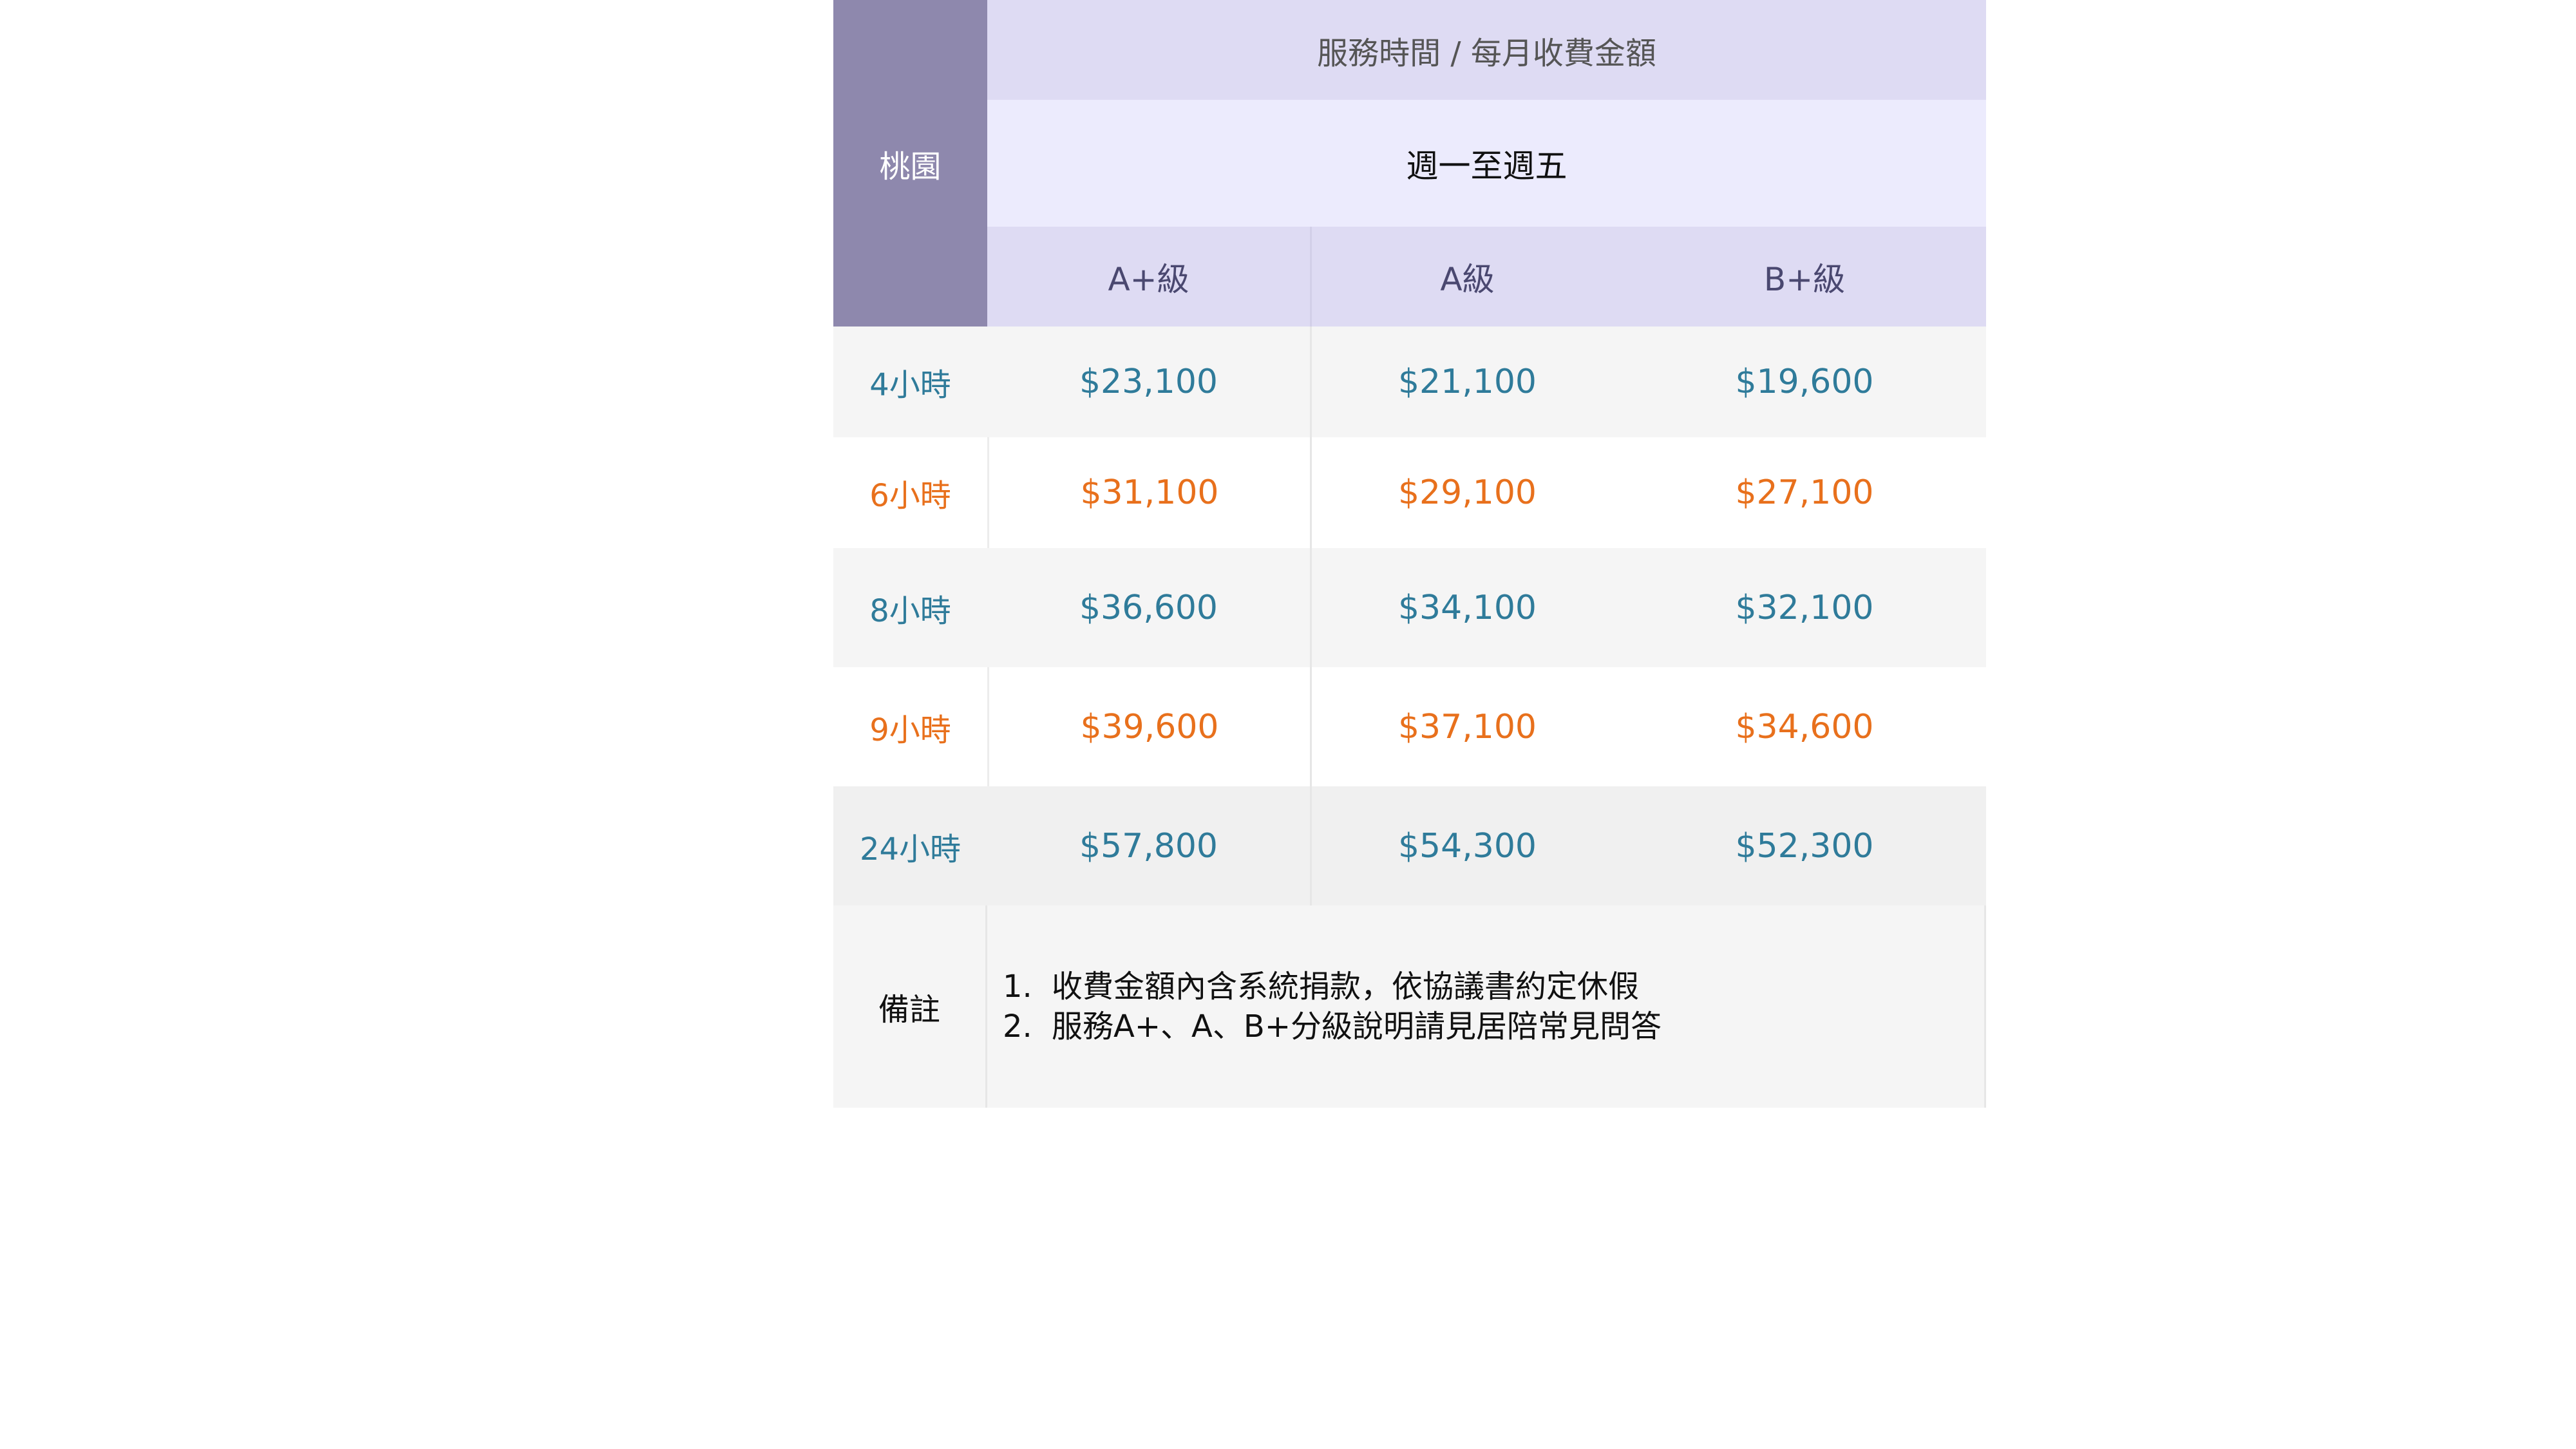 The width and height of the screenshot is (2576, 1449). Describe the element at coordinates (910, 385) in the screenshot. I see `row-label: 4小時` at that location.